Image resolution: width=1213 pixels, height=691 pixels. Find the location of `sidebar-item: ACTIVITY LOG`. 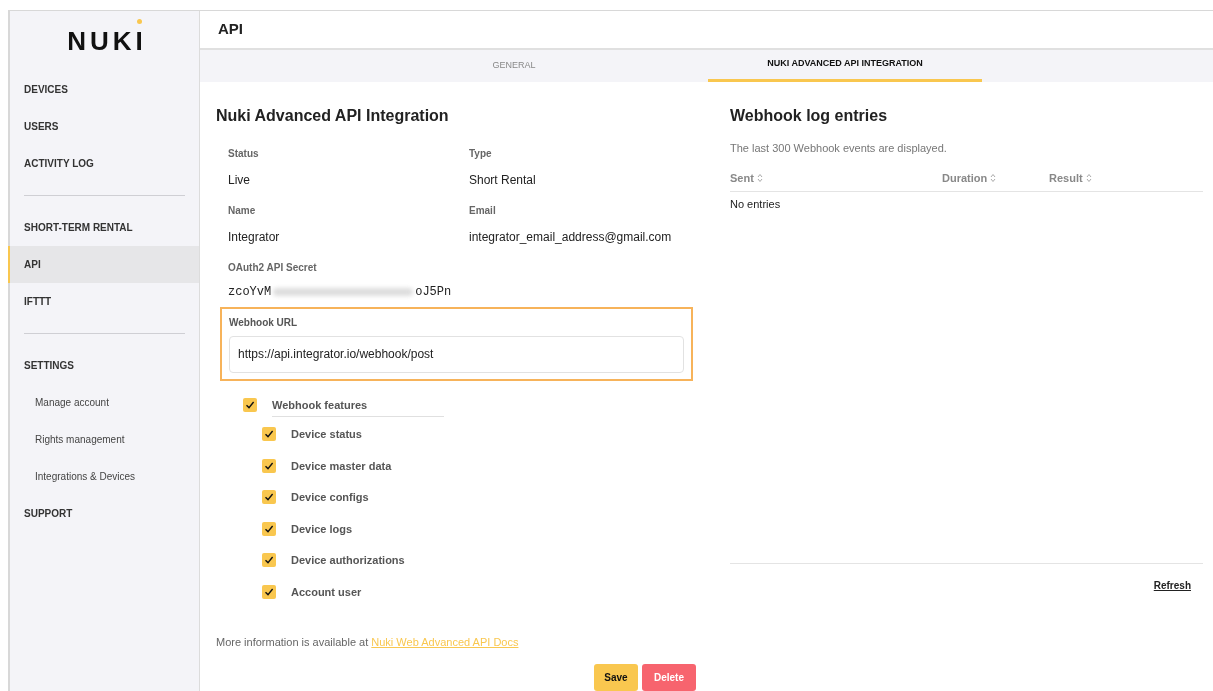

sidebar-item: ACTIVITY LOG is located at coordinates (104, 163).